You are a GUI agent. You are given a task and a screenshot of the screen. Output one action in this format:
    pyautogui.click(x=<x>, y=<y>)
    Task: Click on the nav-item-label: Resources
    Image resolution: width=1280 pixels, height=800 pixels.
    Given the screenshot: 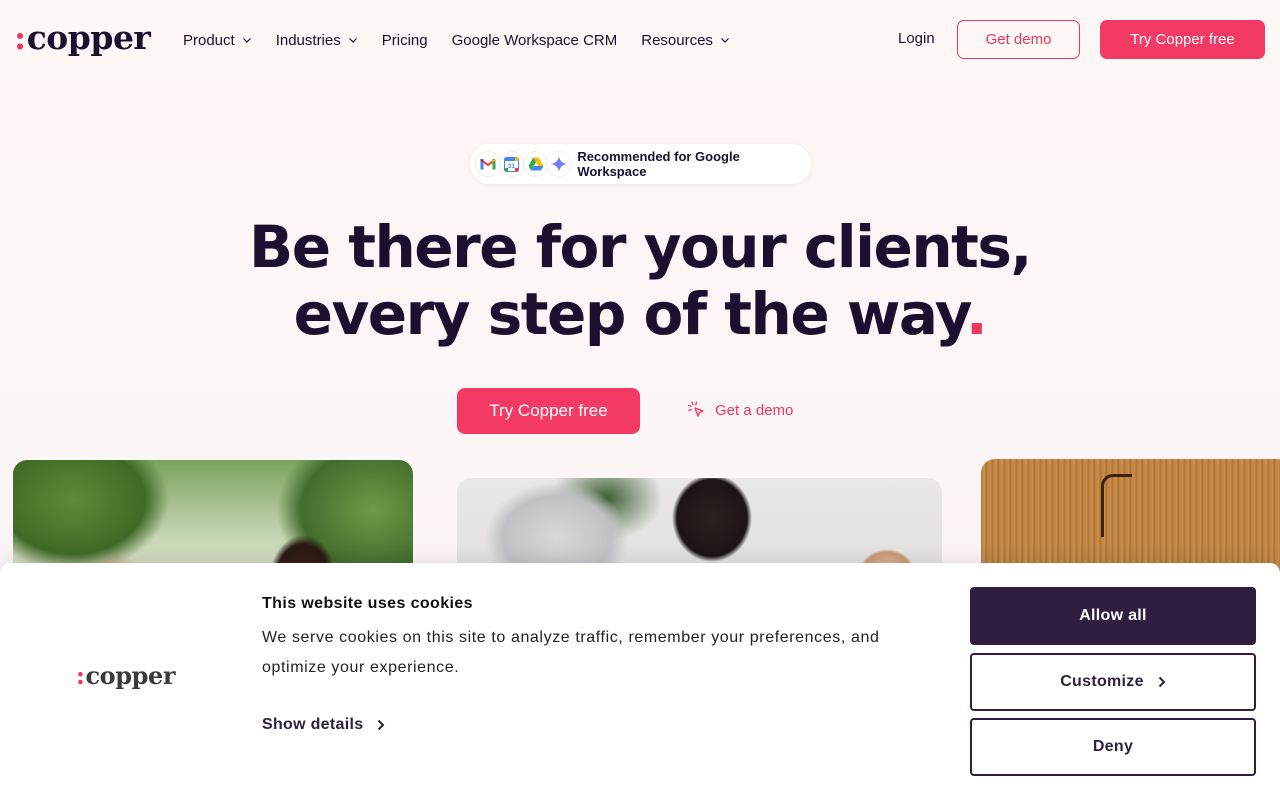 What is the action you would take?
    pyautogui.click(x=677, y=40)
    